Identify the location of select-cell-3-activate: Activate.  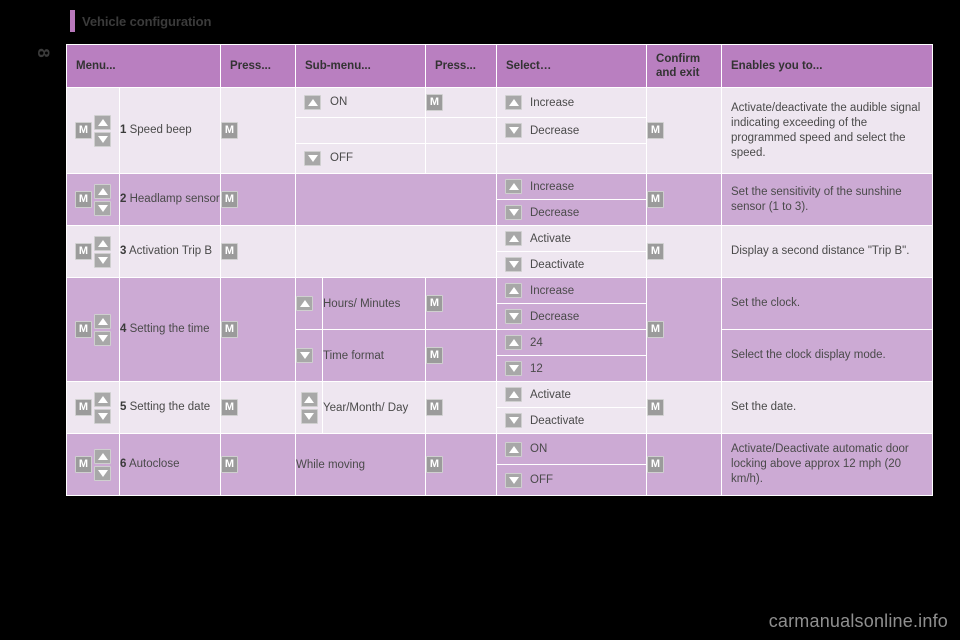
(572, 238).